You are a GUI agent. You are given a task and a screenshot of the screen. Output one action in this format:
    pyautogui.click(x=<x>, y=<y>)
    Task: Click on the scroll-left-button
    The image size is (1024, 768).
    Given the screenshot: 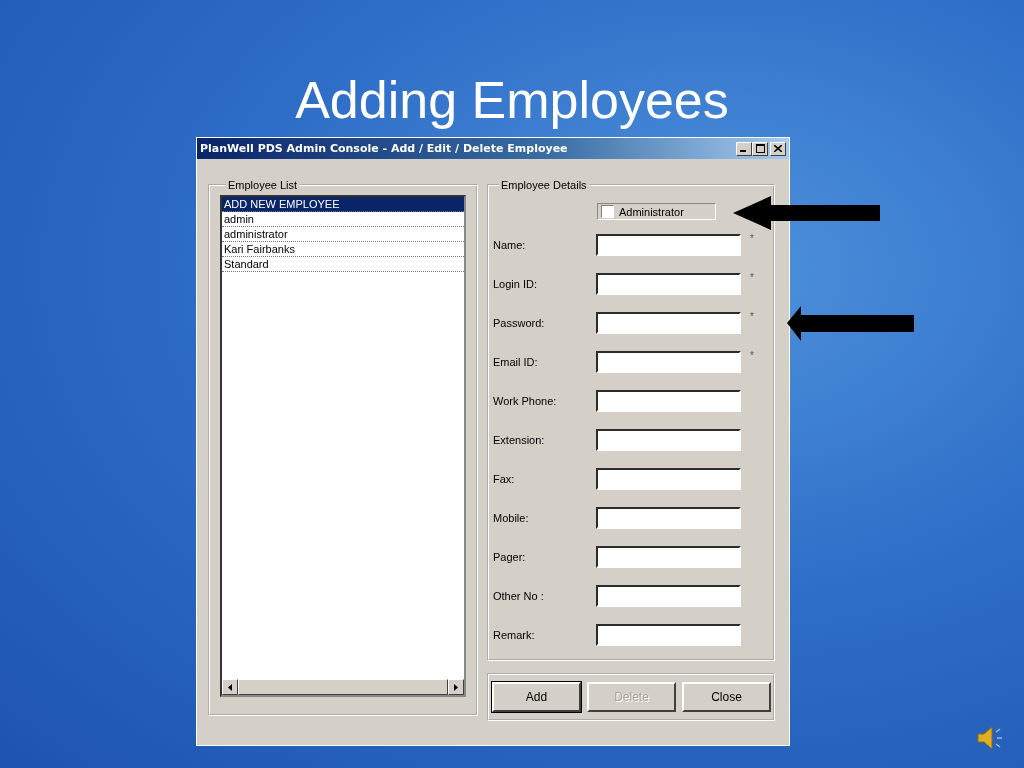 What is the action you would take?
    pyautogui.click(x=230, y=687)
    